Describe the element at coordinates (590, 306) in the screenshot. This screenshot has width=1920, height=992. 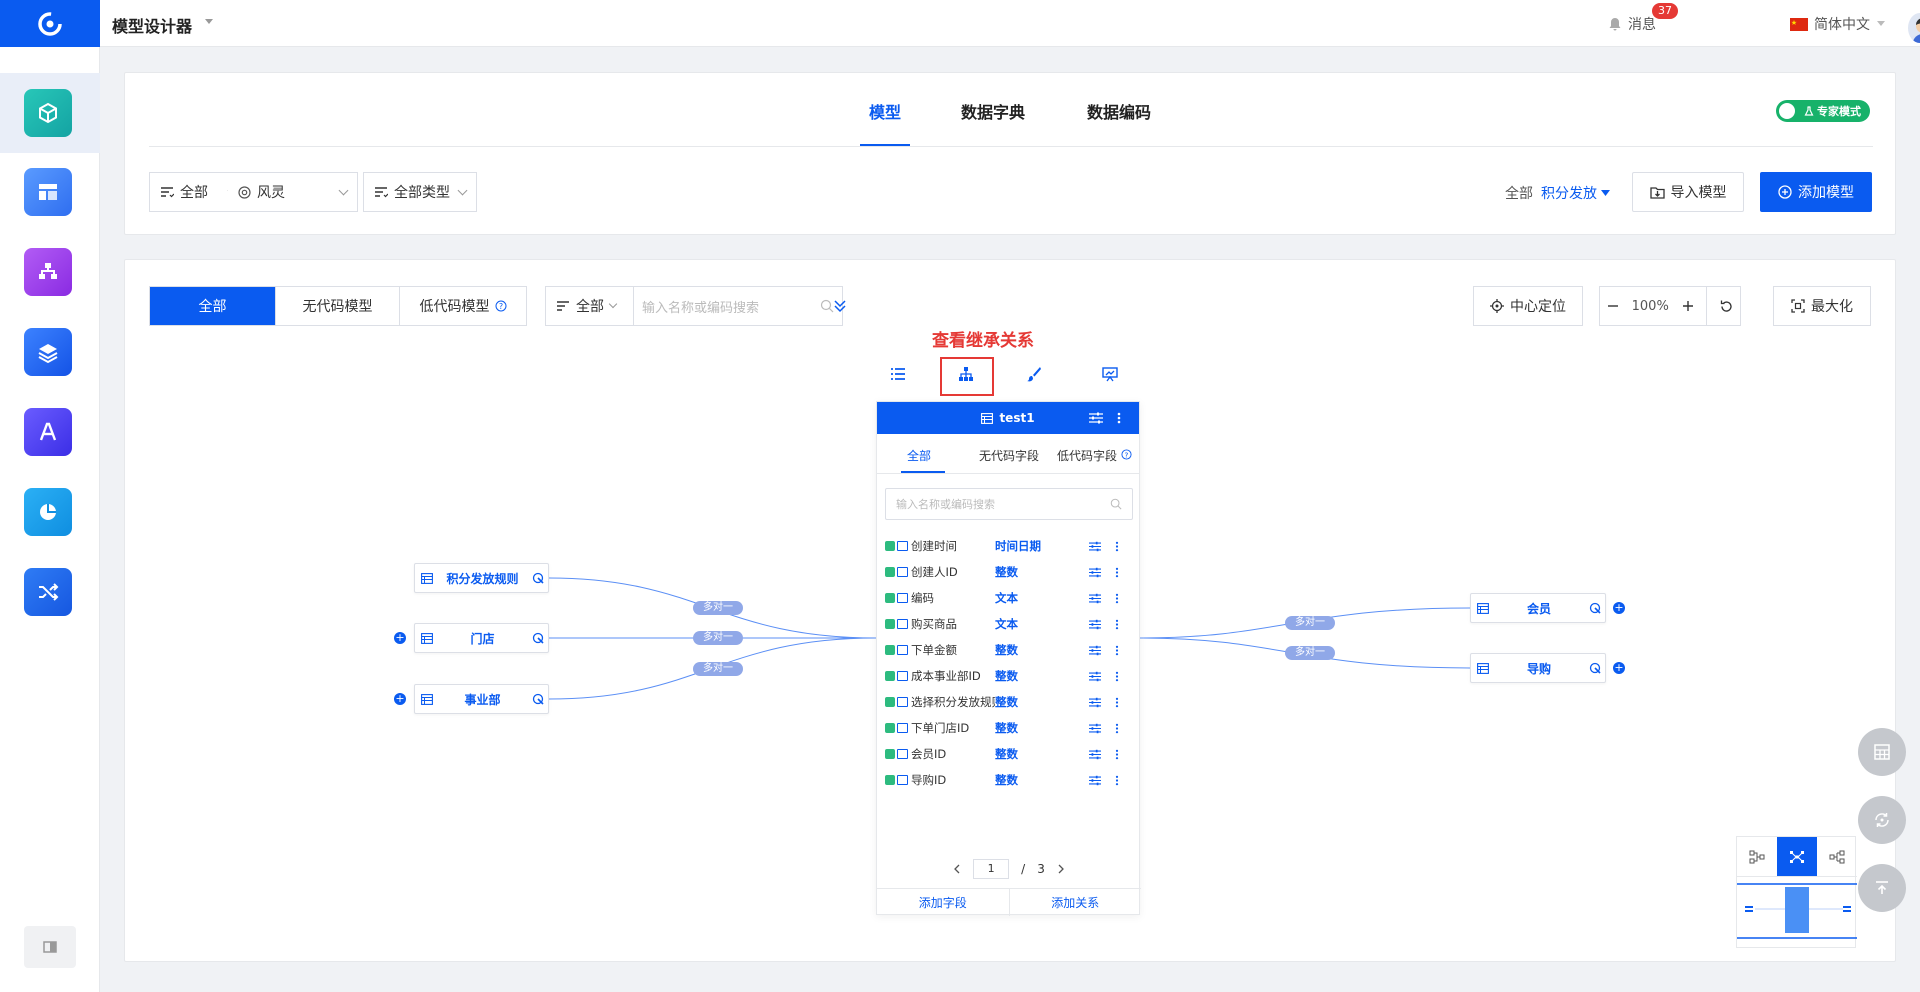
I see `search-filter-select: 全部` at that location.